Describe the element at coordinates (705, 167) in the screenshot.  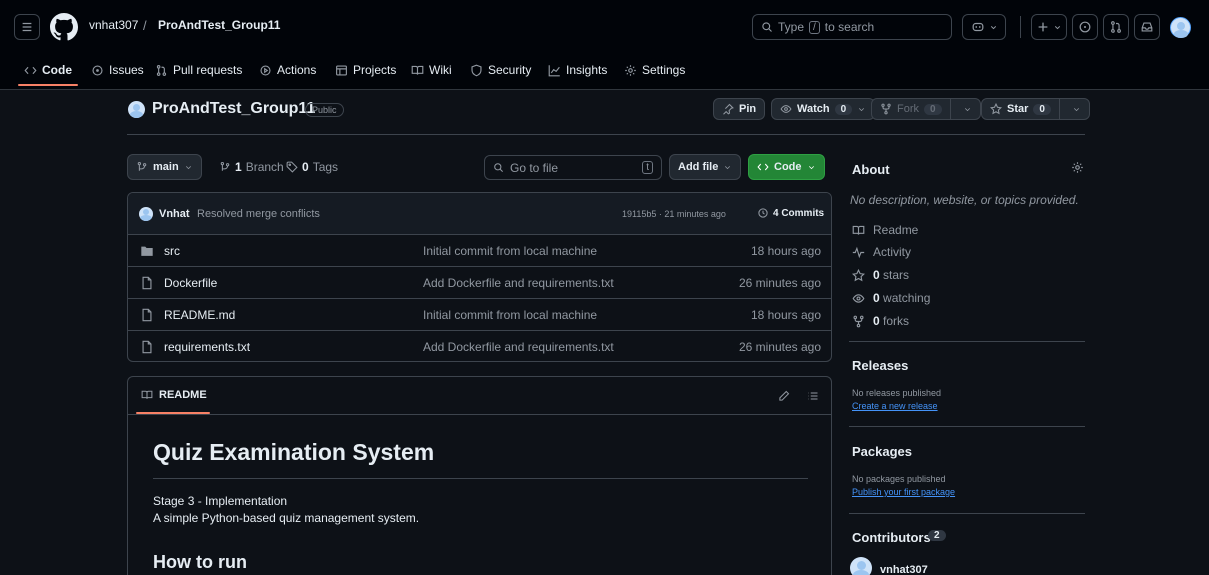
I see `add-file-button: Add file` at that location.